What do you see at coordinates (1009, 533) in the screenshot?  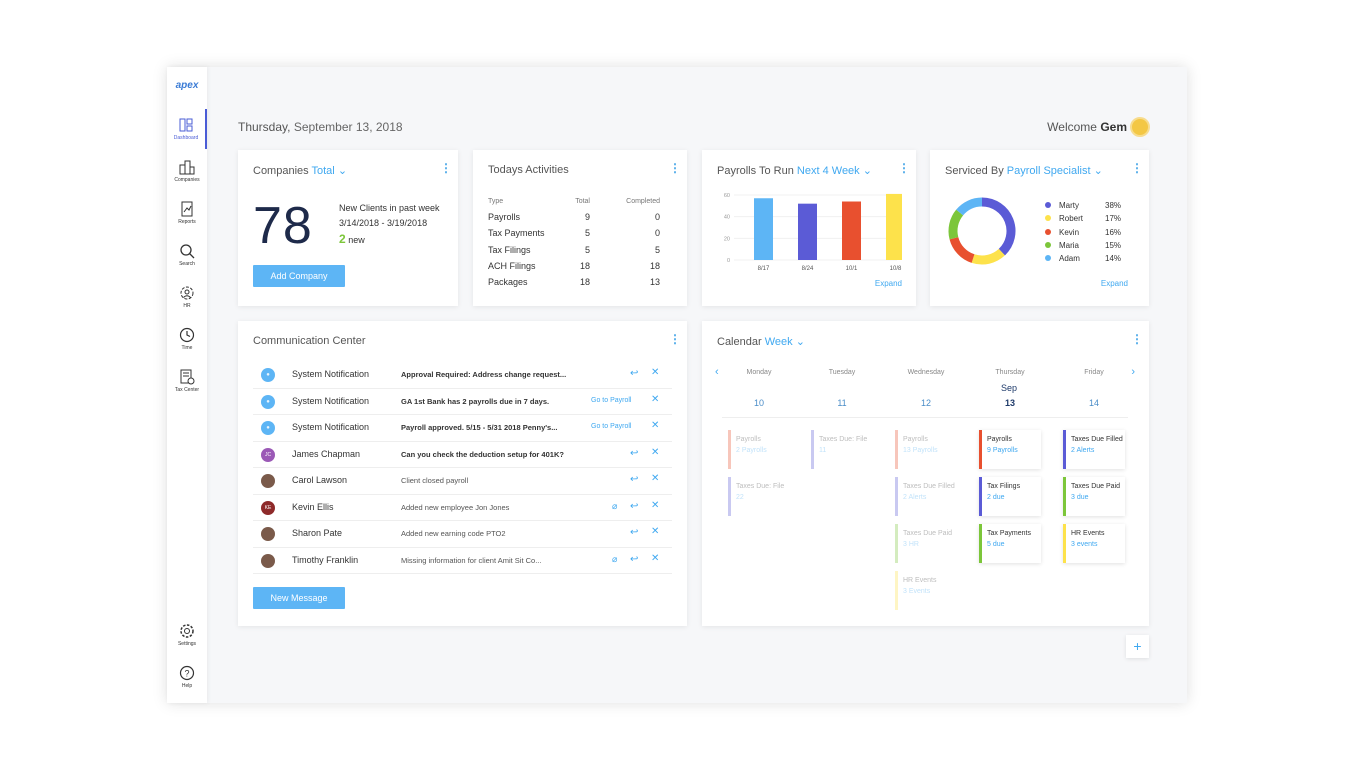 I see `event-title: Tax Payments` at bounding box center [1009, 533].